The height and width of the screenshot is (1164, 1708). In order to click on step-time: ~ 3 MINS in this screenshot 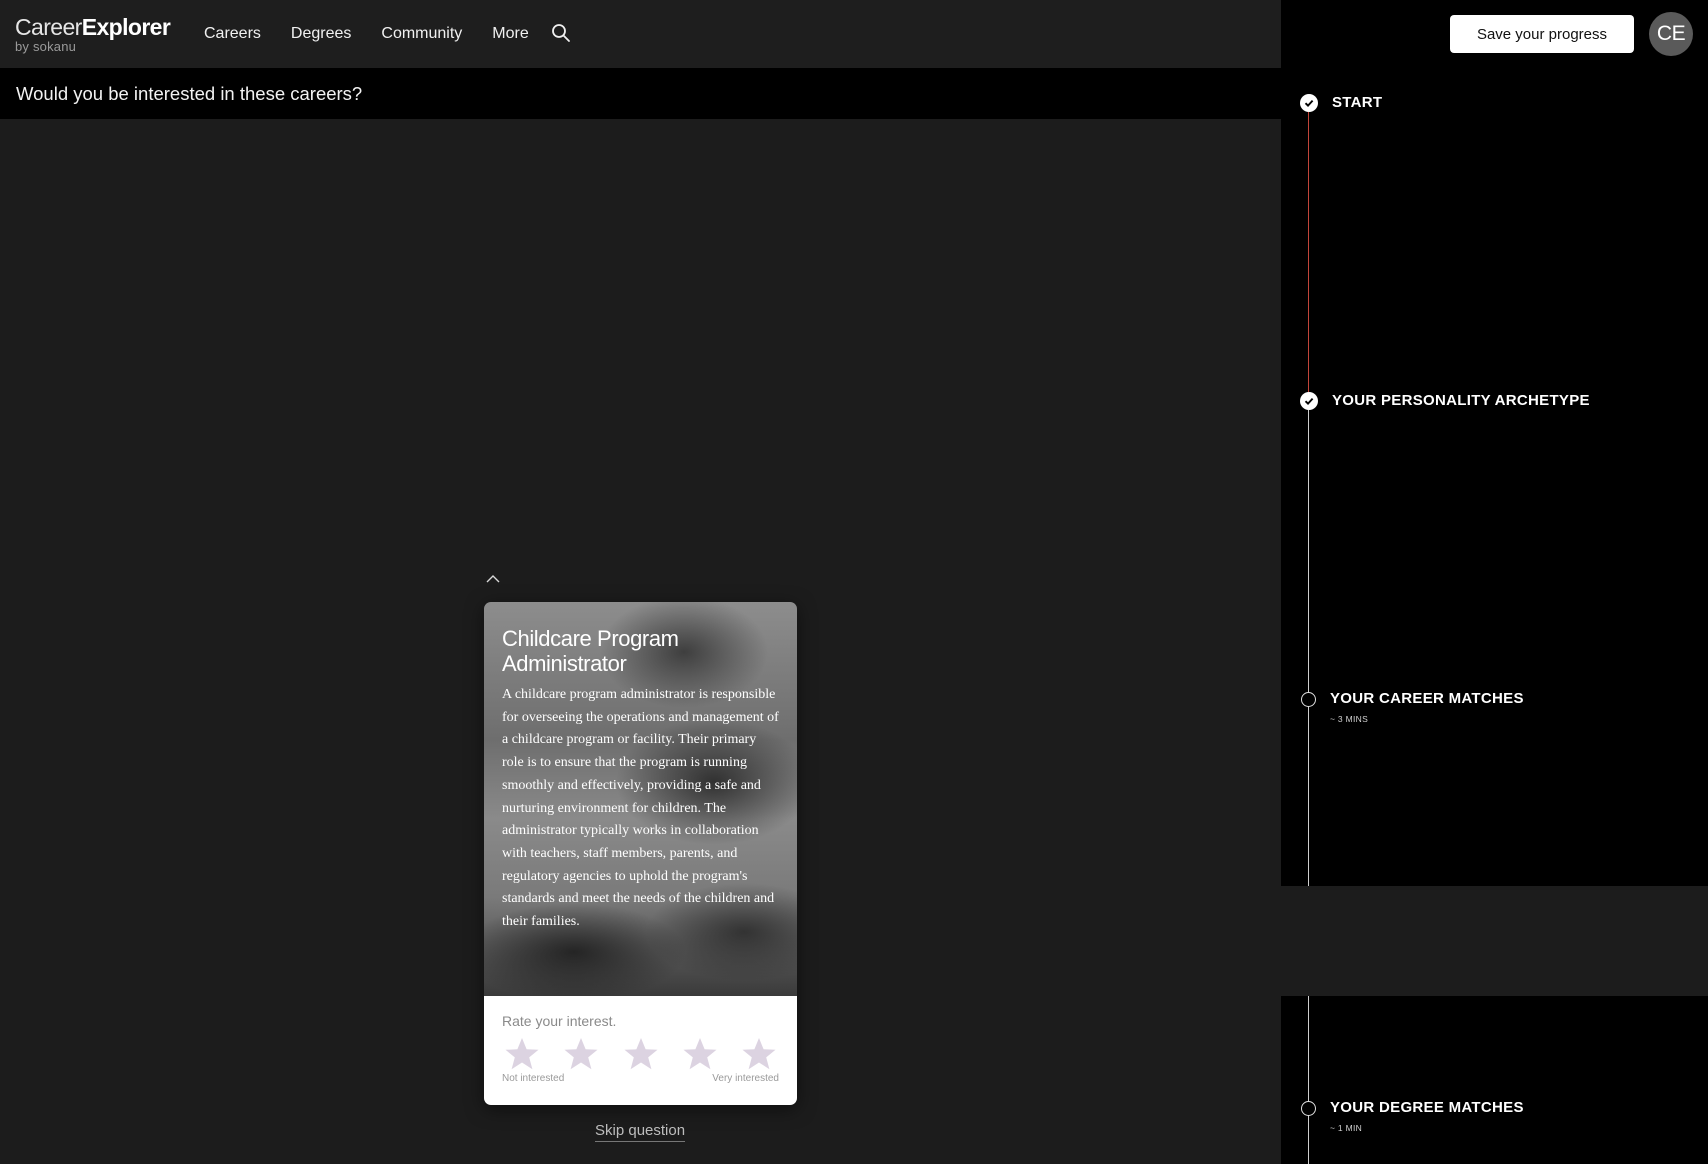, I will do `click(1349, 719)`.